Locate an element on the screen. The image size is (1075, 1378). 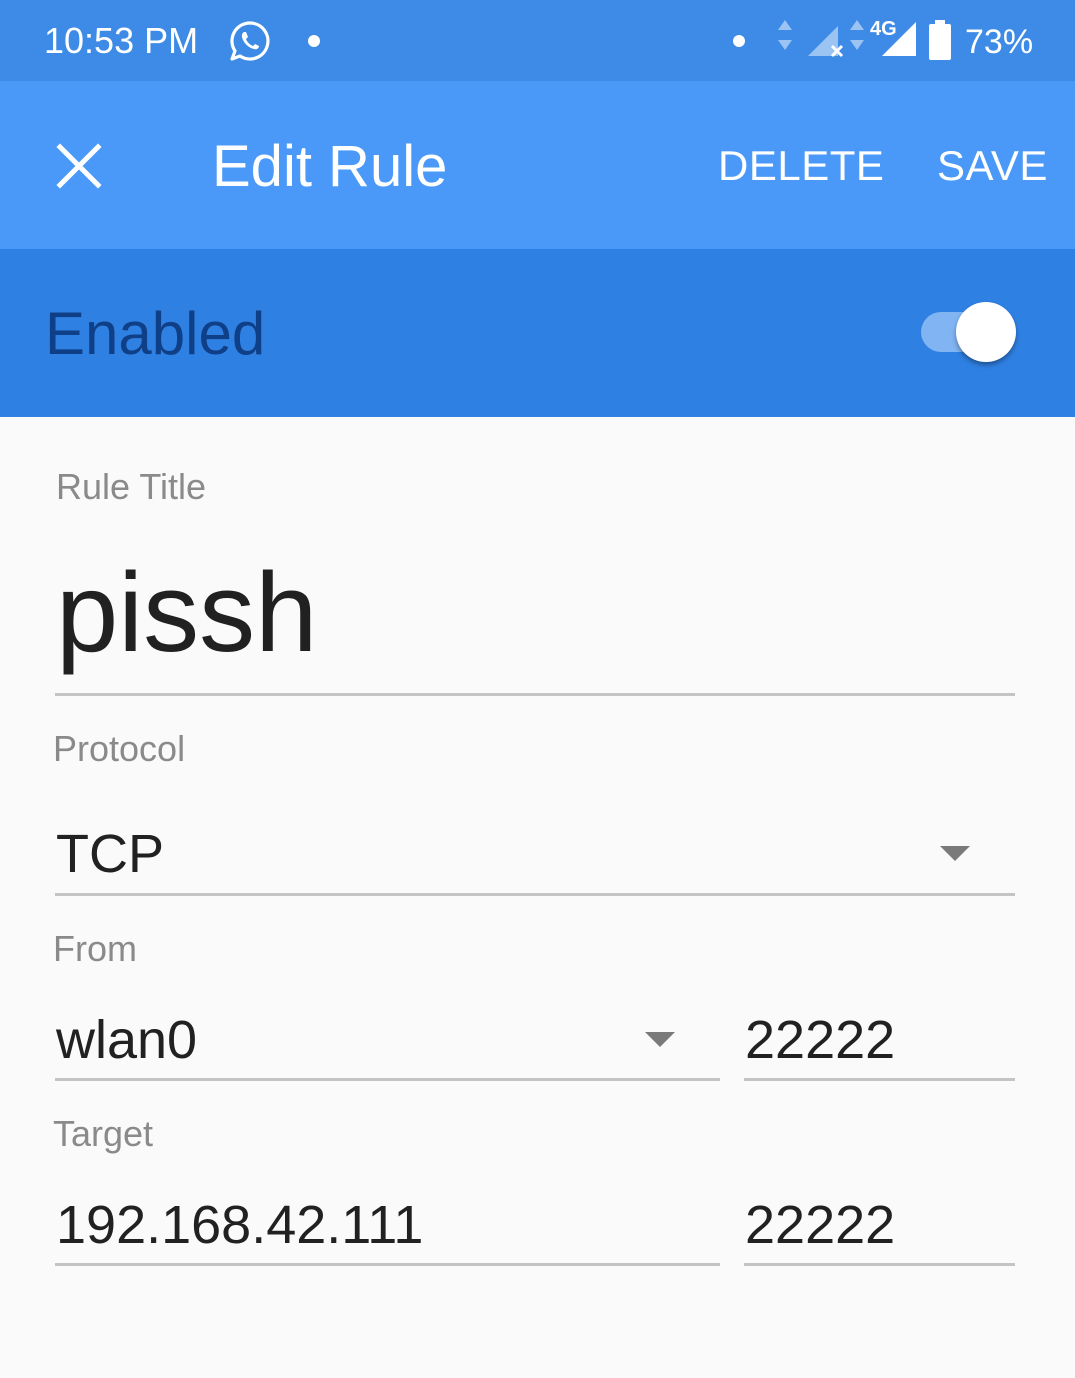
toggle-thumb is located at coordinates (986, 332).